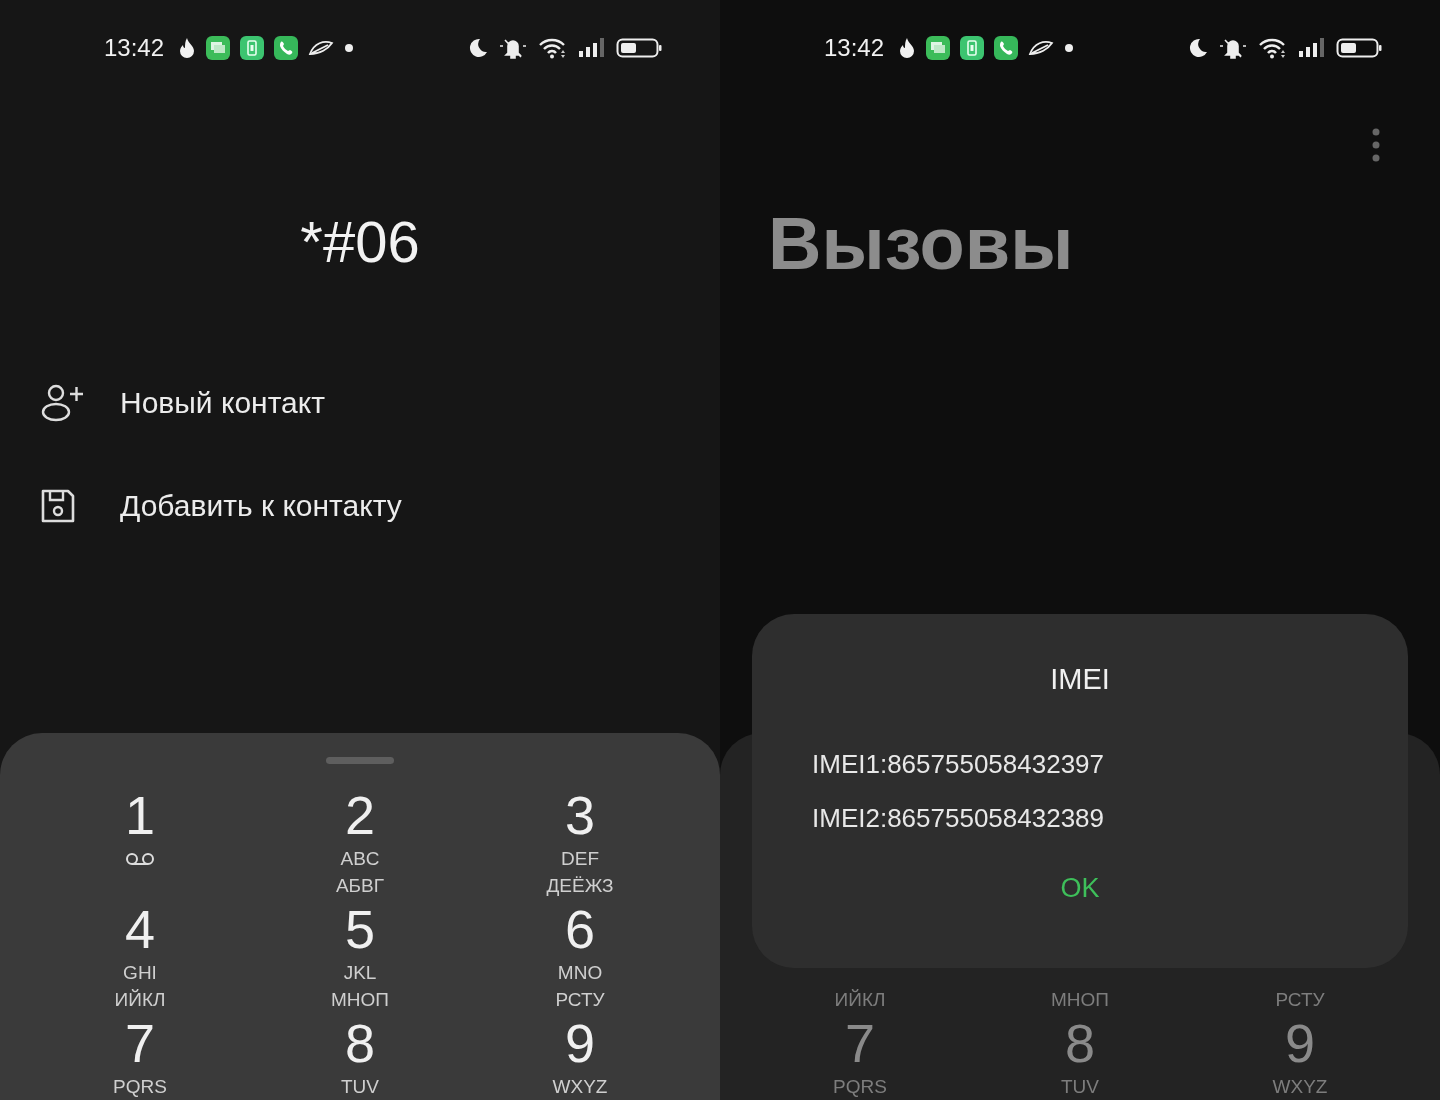 This screenshot has width=1440, height=1100. What do you see at coordinates (360, 886) in the screenshot?
I see `key-letters: АБВГ` at bounding box center [360, 886].